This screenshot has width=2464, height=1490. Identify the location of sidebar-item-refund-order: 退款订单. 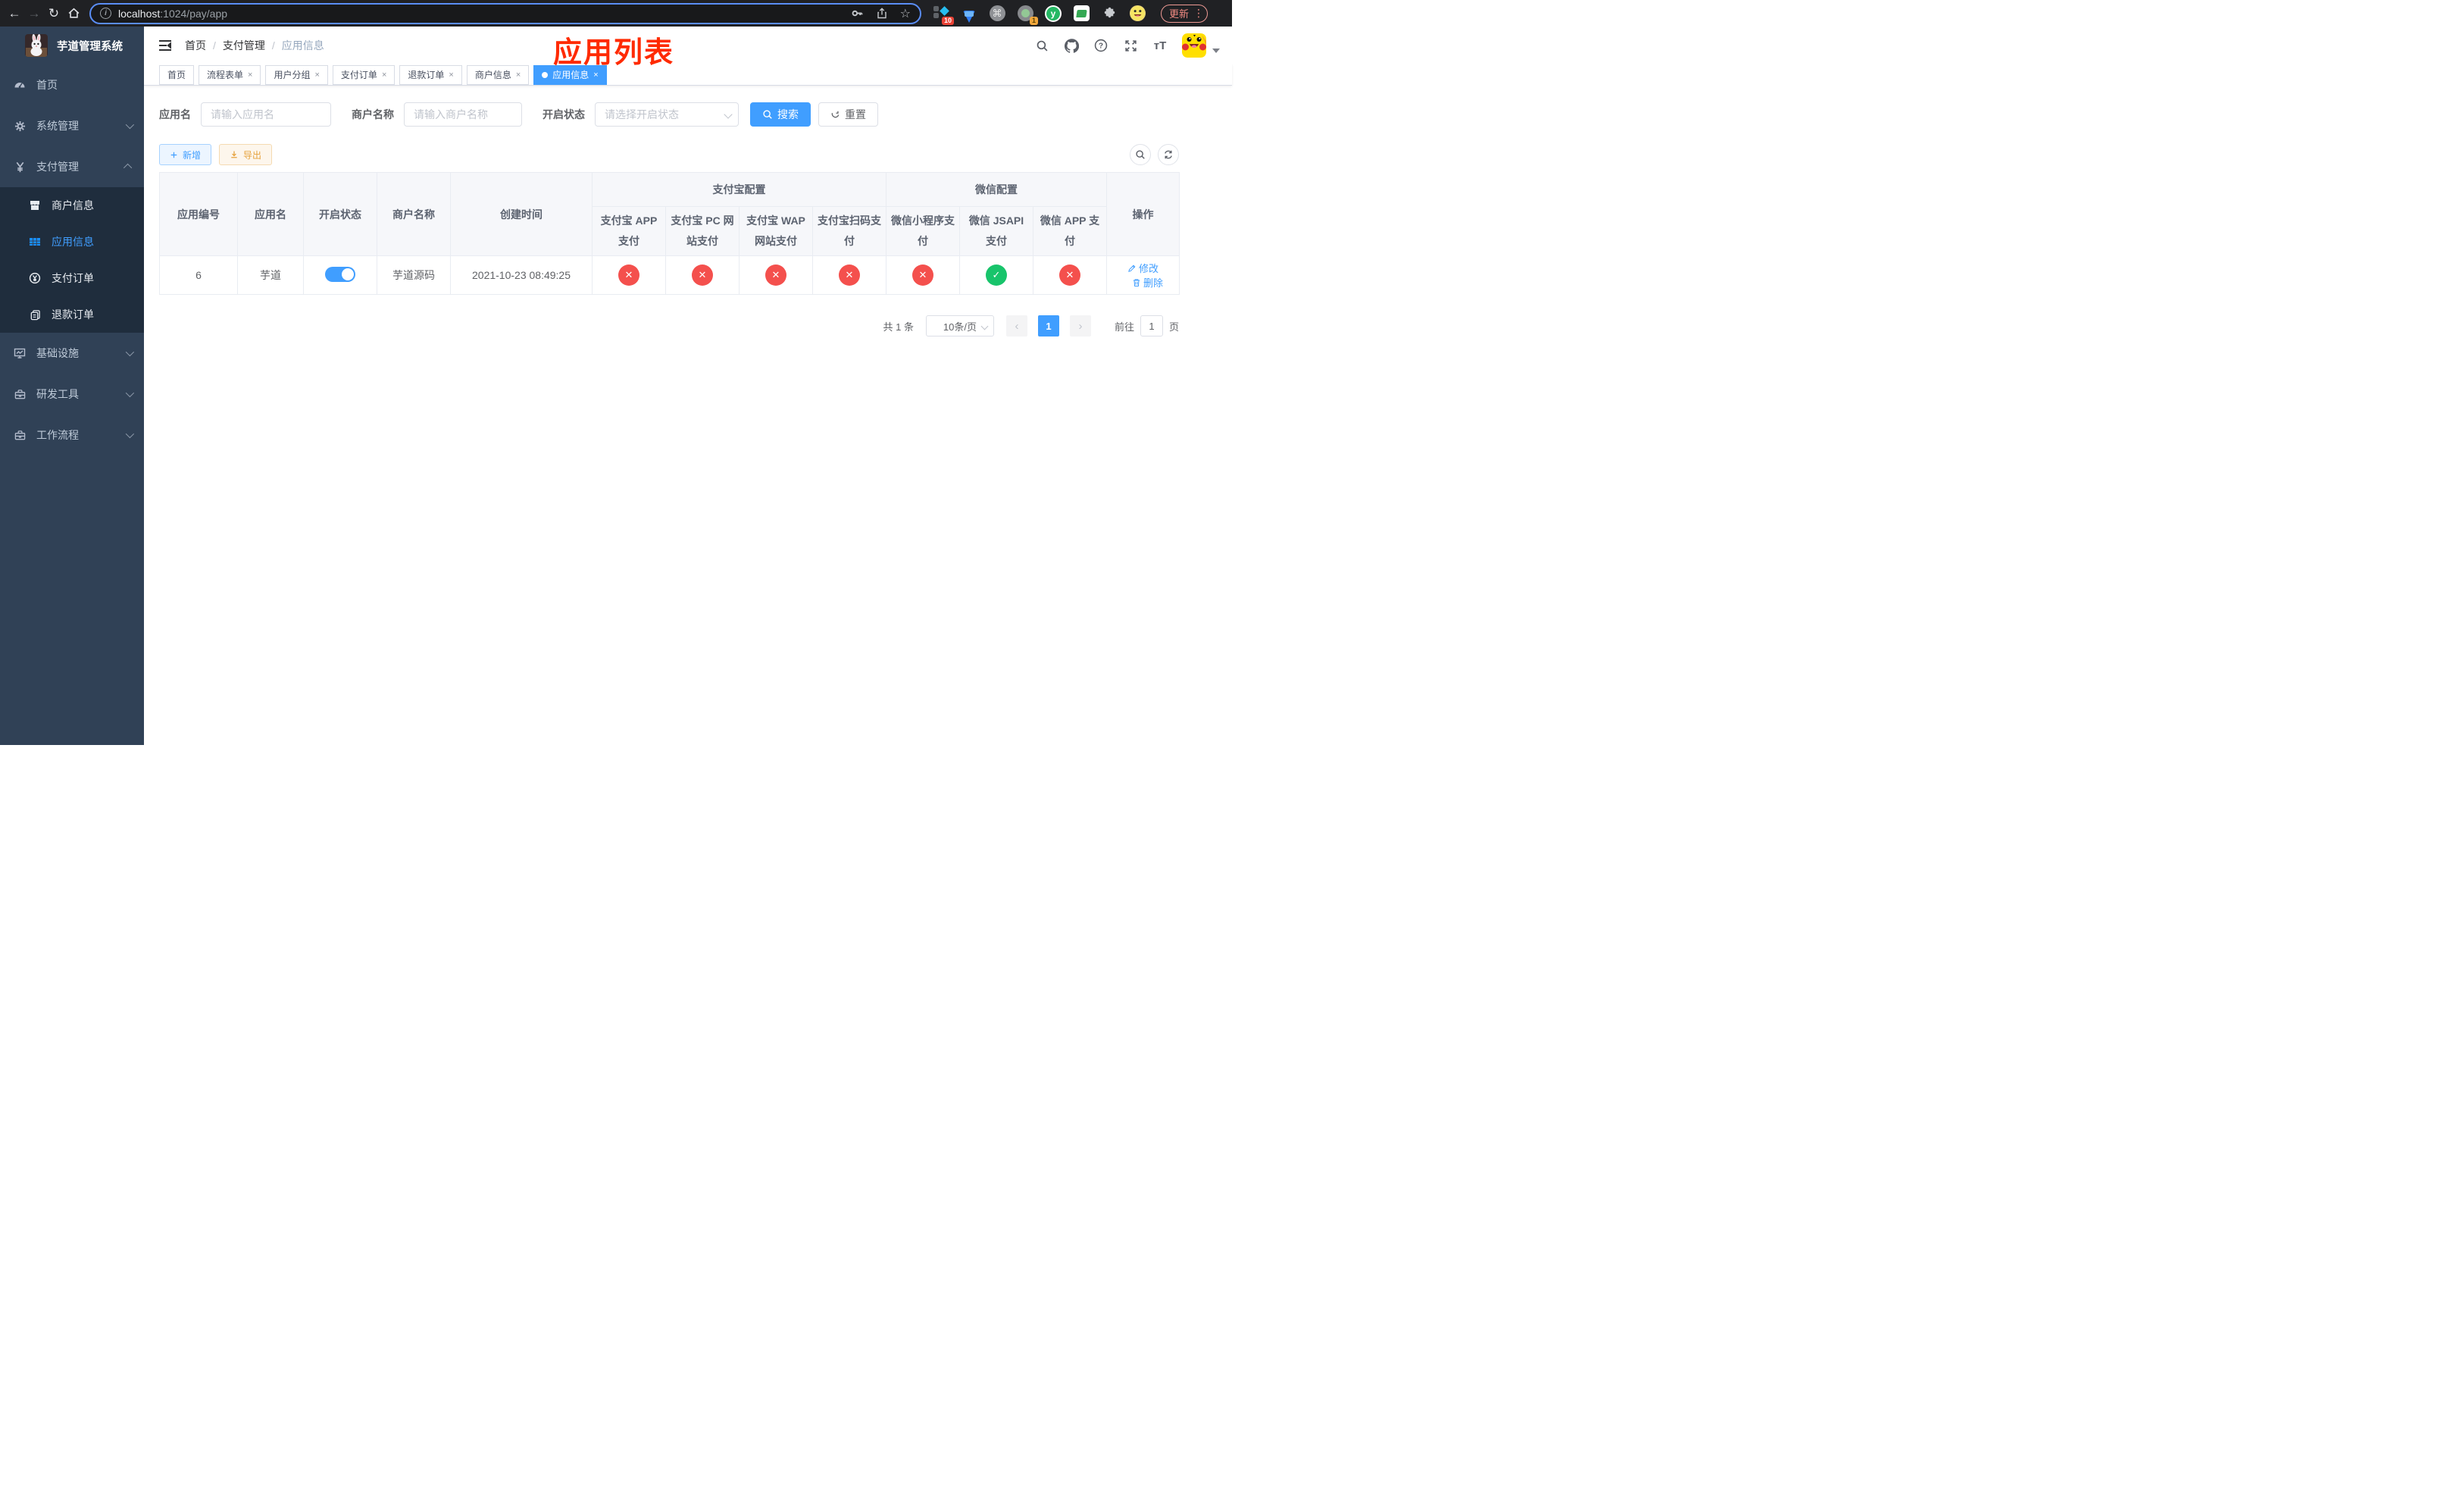
(72, 314).